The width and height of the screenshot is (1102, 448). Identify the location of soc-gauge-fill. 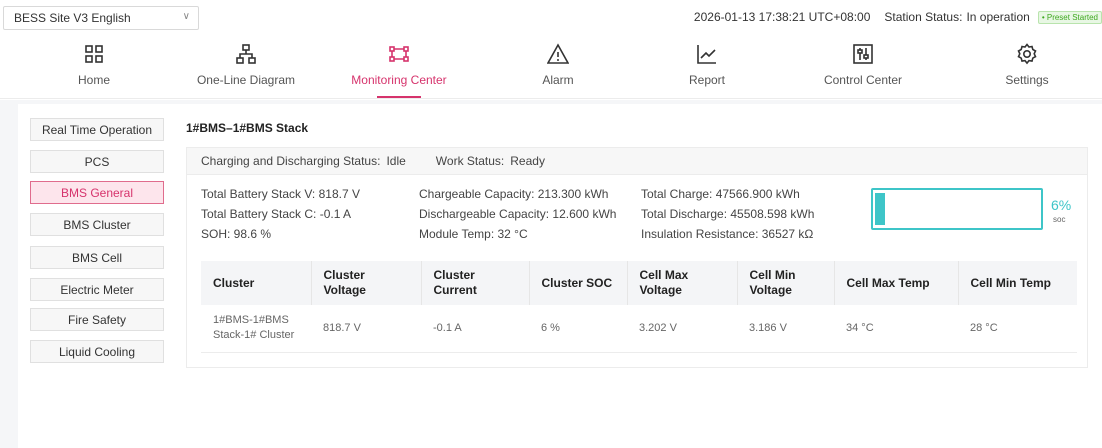
(880, 209).